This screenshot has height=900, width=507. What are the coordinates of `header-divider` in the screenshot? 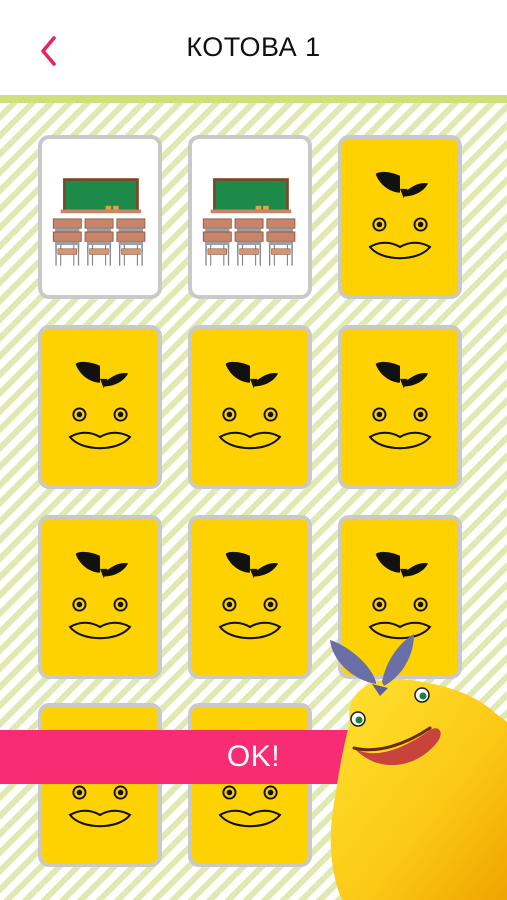 It's located at (253, 99).